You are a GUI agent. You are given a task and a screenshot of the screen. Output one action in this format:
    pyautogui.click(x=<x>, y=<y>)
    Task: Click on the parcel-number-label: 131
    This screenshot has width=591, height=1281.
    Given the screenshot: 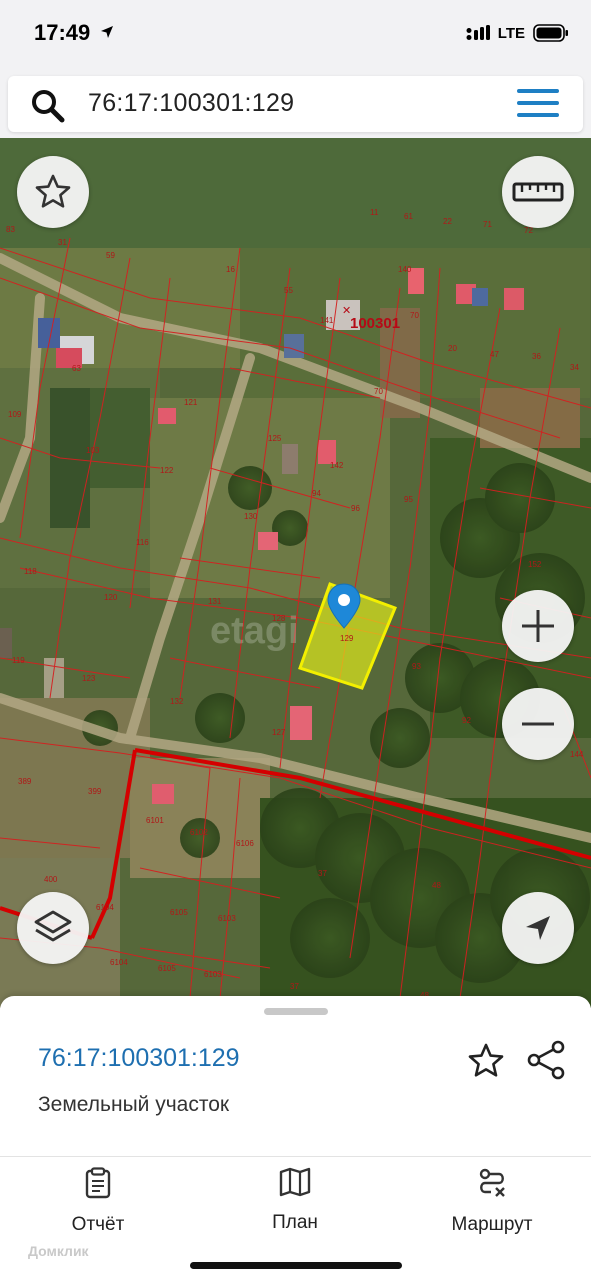 What is the action you would take?
    pyautogui.click(x=215, y=601)
    